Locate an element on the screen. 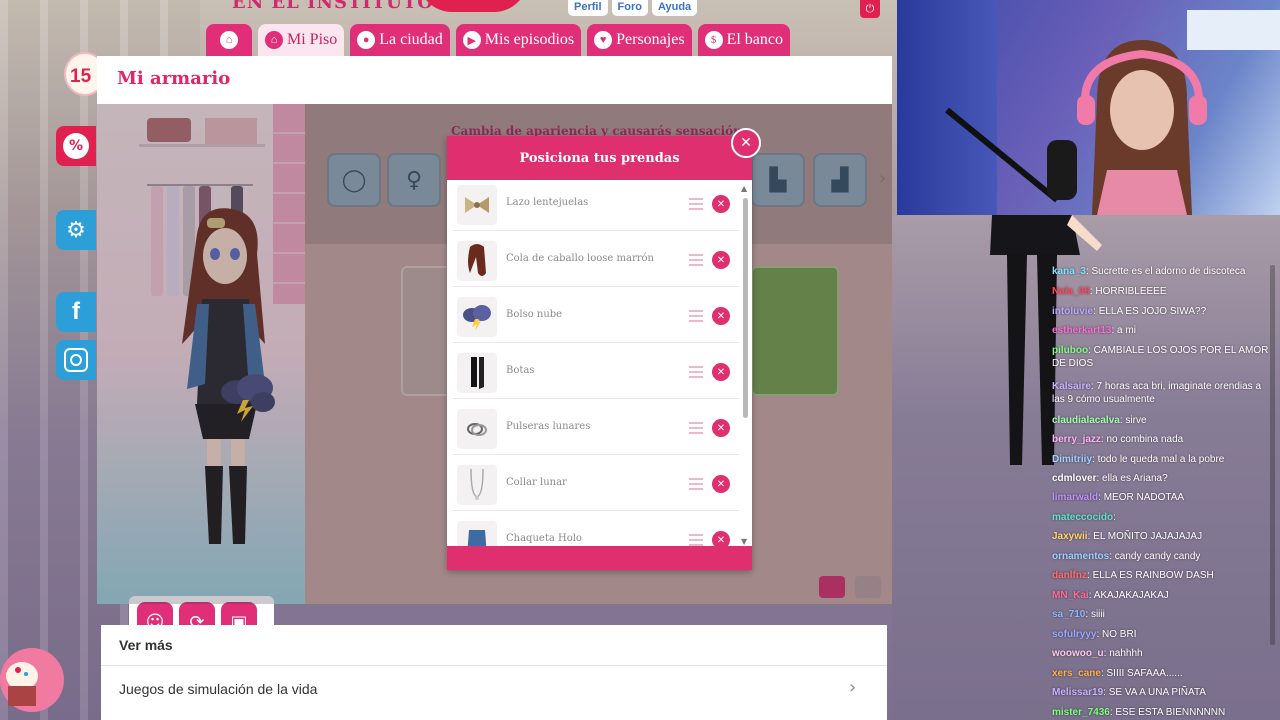 Image resolution: width=1280 pixels, height=720 pixels. chat-message: ornamentos: candy candy candy is located at coordinates (1126, 556).